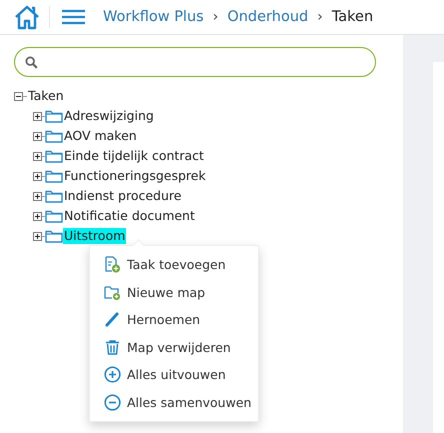 The width and height of the screenshot is (444, 433). What do you see at coordinates (174, 320) in the screenshot?
I see `menu-item: Hernoemen` at bounding box center [174, 320].